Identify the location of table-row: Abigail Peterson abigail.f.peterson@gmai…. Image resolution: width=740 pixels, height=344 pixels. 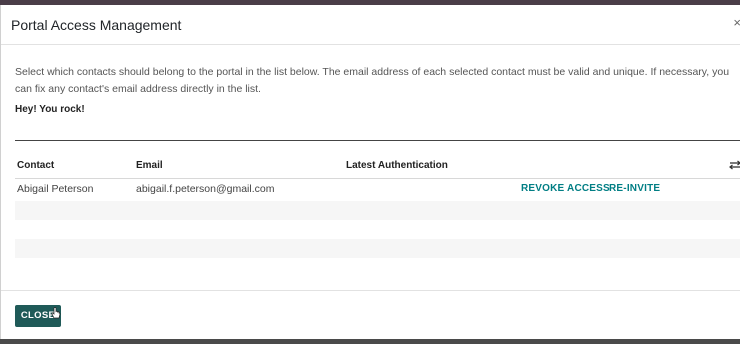
(377, 190).